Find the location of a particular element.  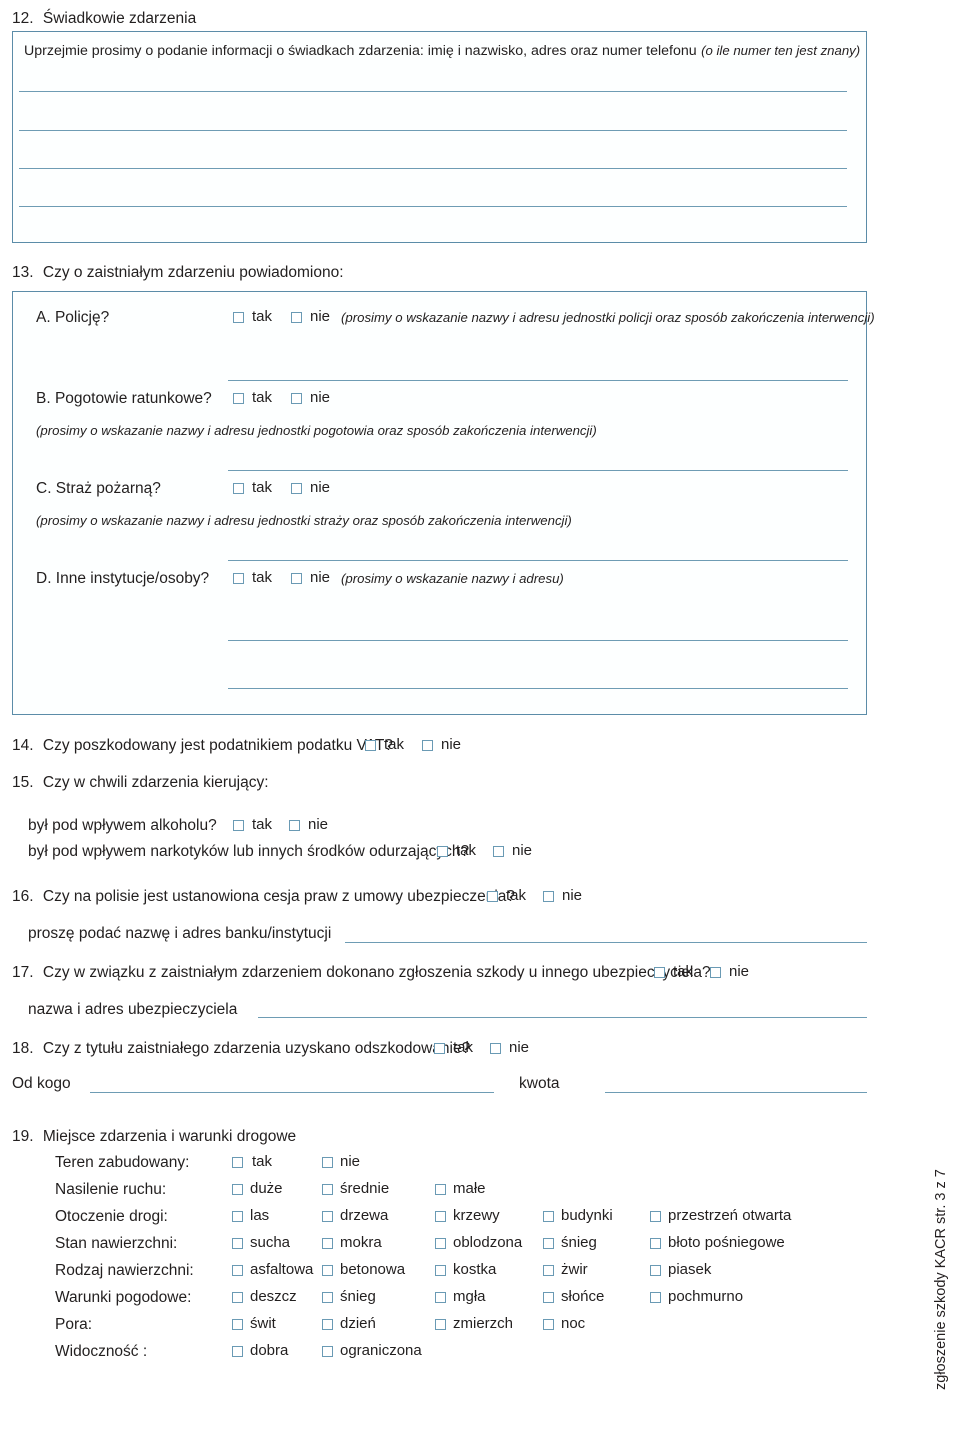

q19-row-5-option-4-label: pochmurno is located at coordinates (706, 1296).